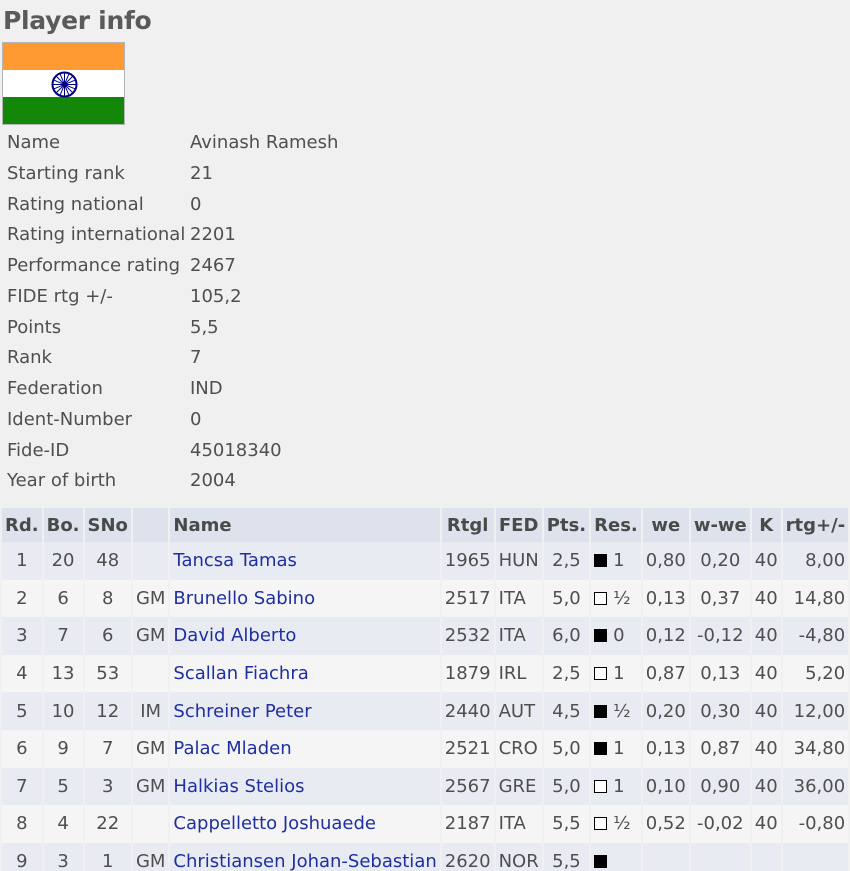  Describe the element at coordinates (304, 861) in the screenshot. I see `opponent-link: Christiansen Johan-Sebastian` at that location.